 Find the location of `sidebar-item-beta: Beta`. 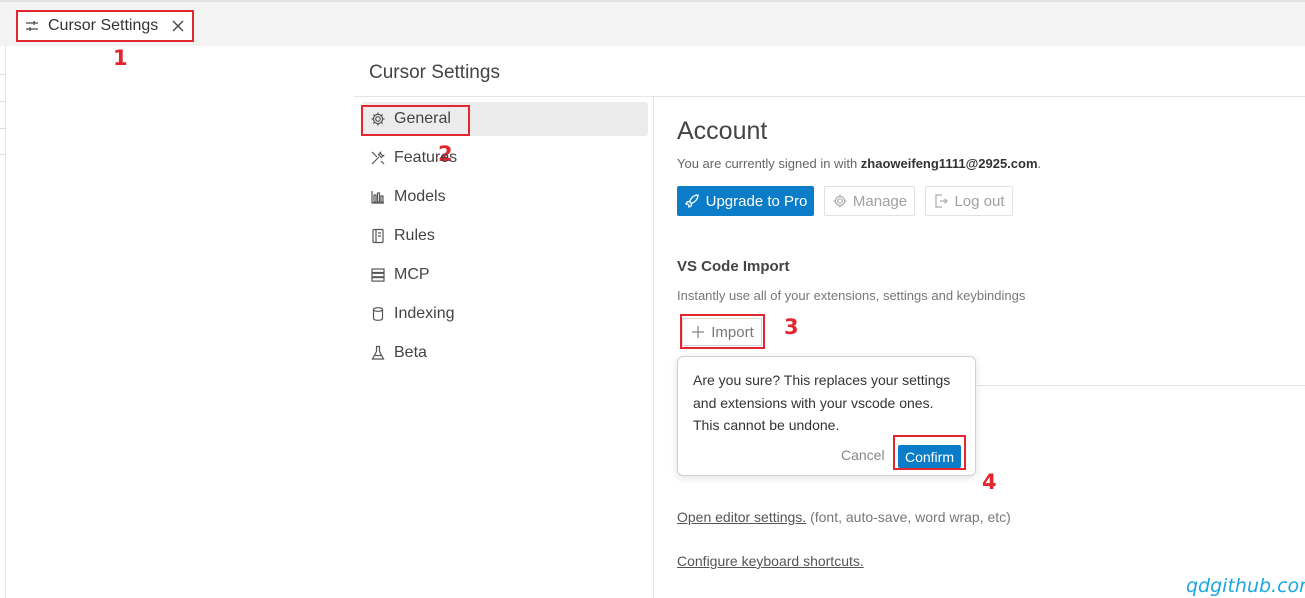

sidebar-item-beta: Beta is located at coordinates (505, 353).